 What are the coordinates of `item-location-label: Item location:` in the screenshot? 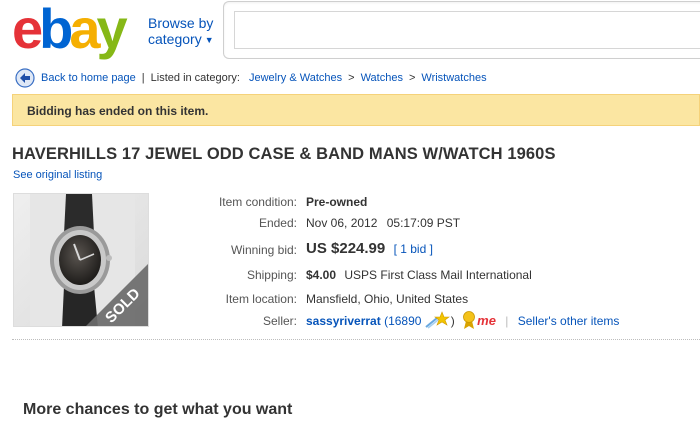 It's located at (261, 299).